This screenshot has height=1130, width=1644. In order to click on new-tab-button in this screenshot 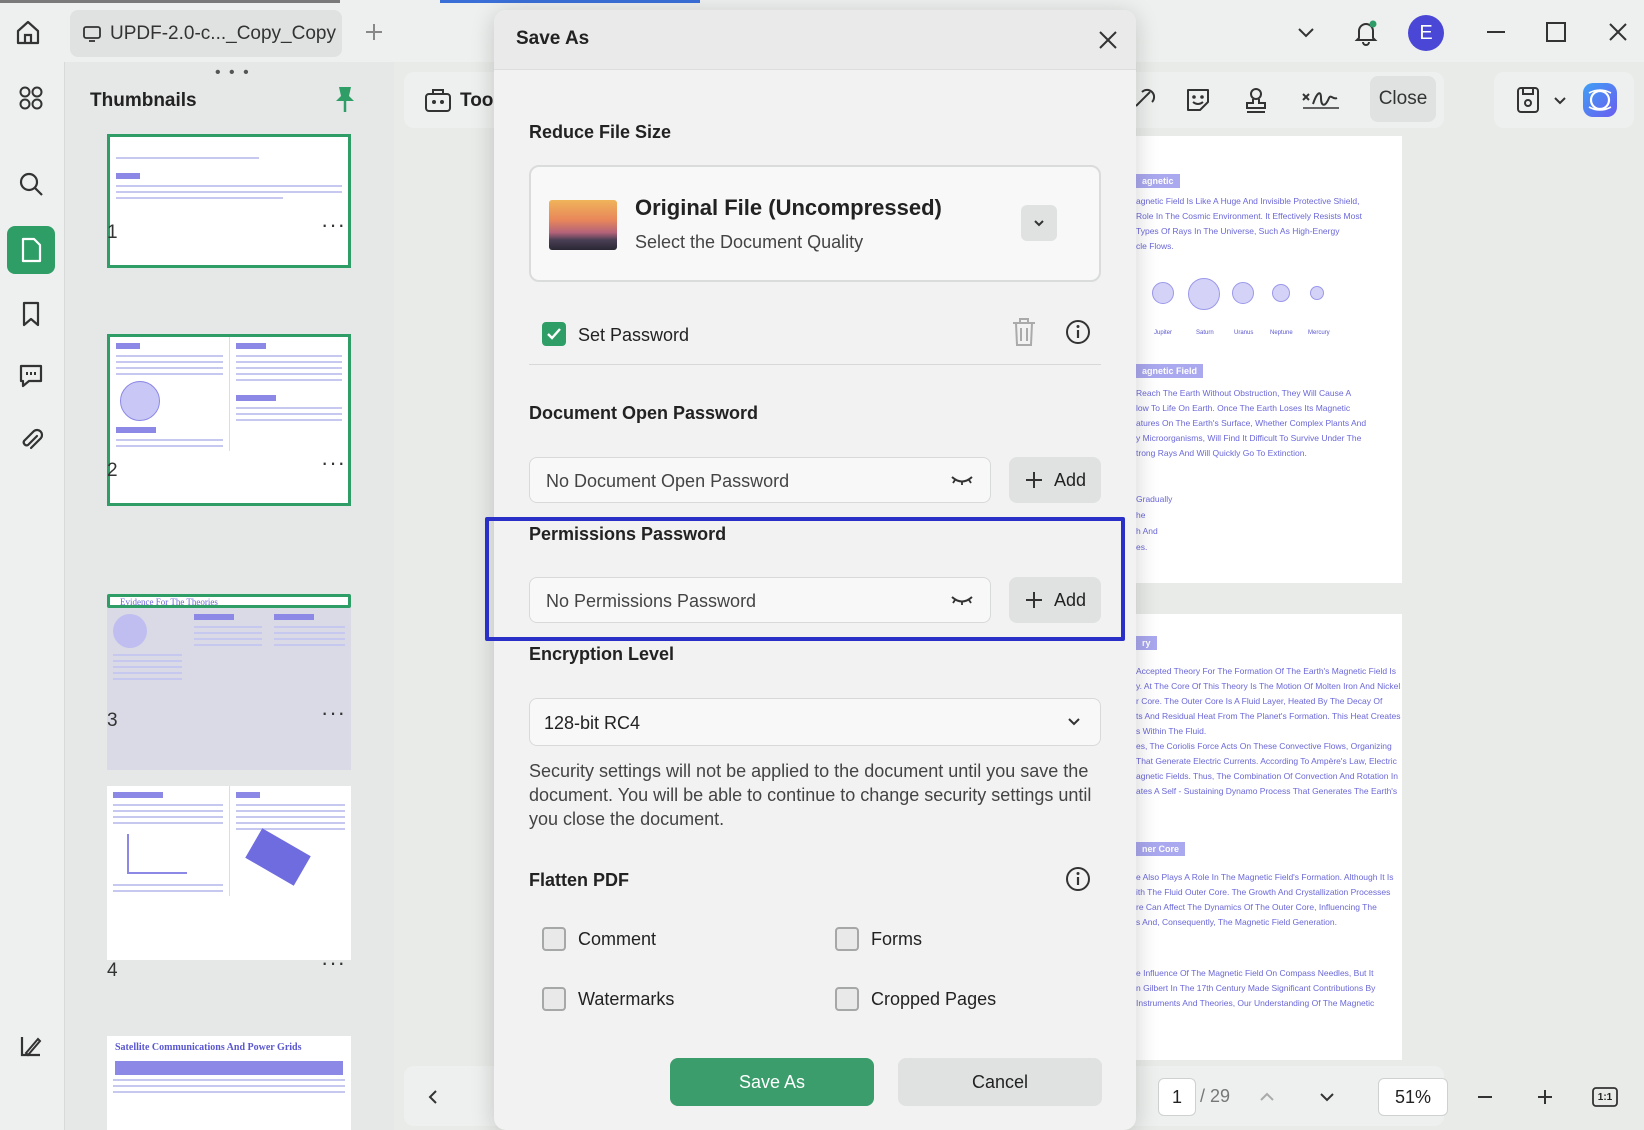, I will do `click(374, 32)`.